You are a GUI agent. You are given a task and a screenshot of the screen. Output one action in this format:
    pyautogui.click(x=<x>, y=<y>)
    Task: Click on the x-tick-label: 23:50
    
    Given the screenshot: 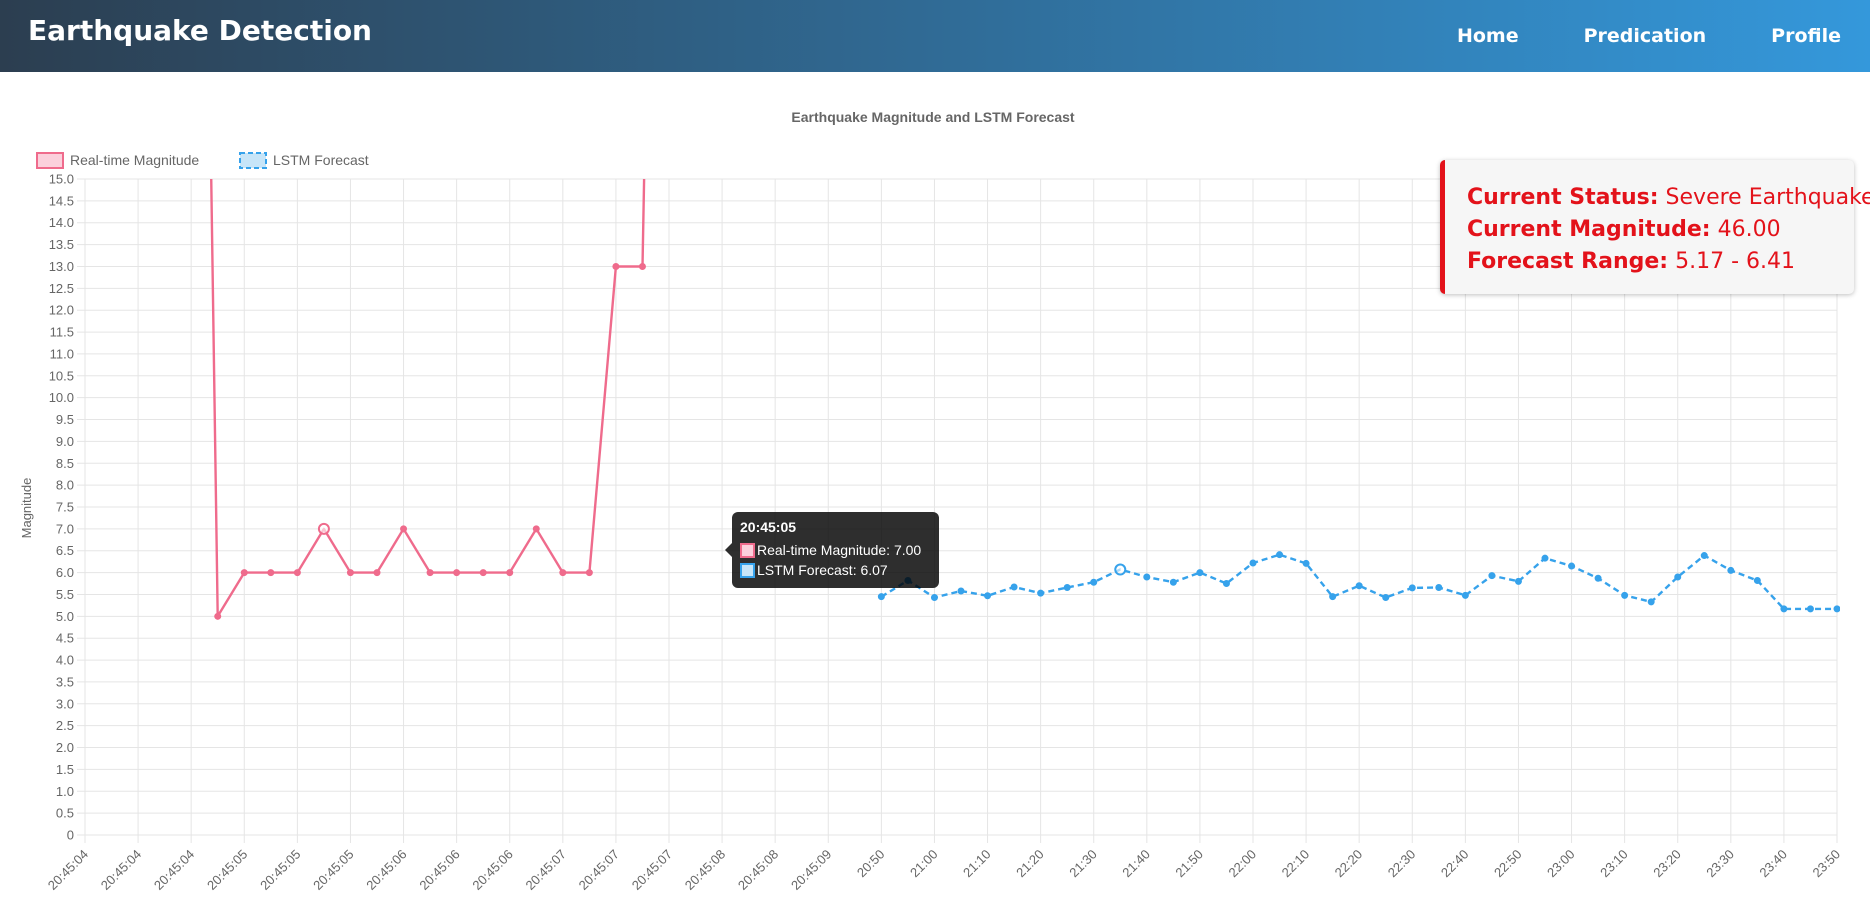 What is the action you would take?
    pyautogui.click(x=1827, y=864)
    